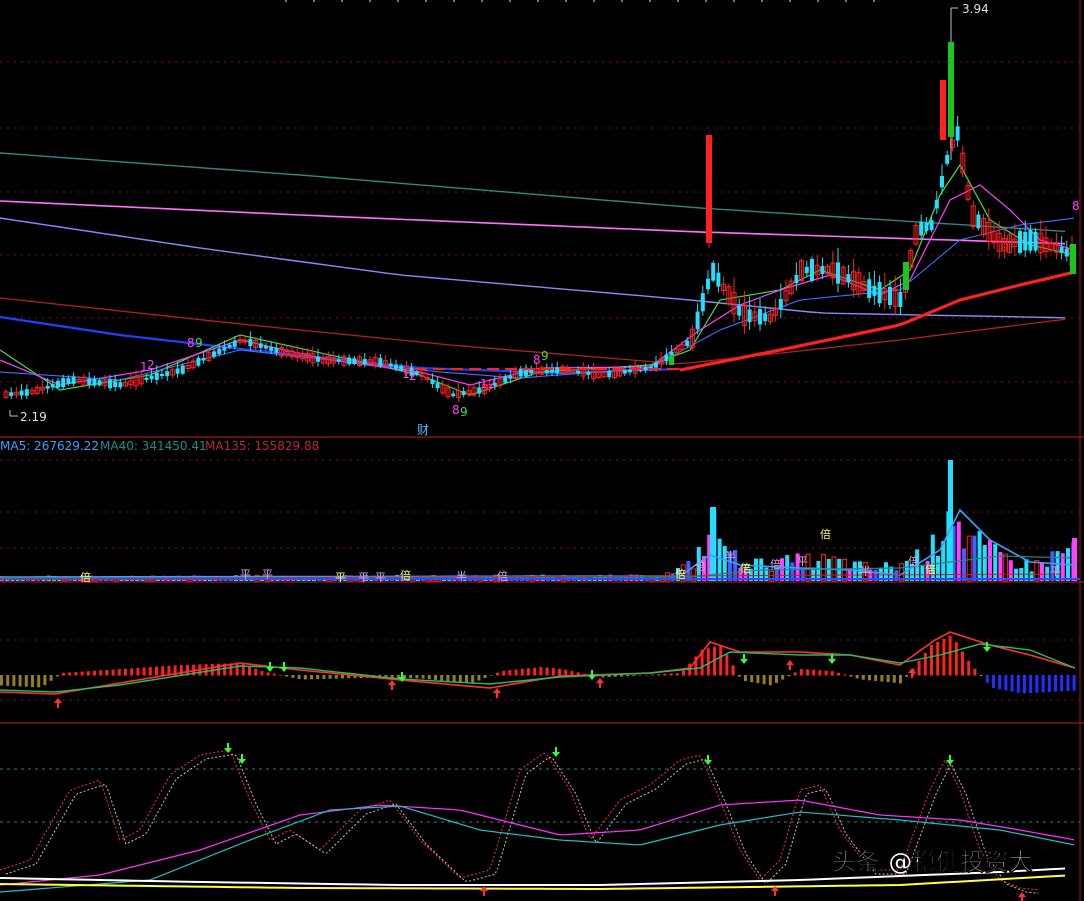  What do you see at coordinates (950, 520) in the screenshot?
I see `volume-bar-peak` at bounding box center [950, 520].